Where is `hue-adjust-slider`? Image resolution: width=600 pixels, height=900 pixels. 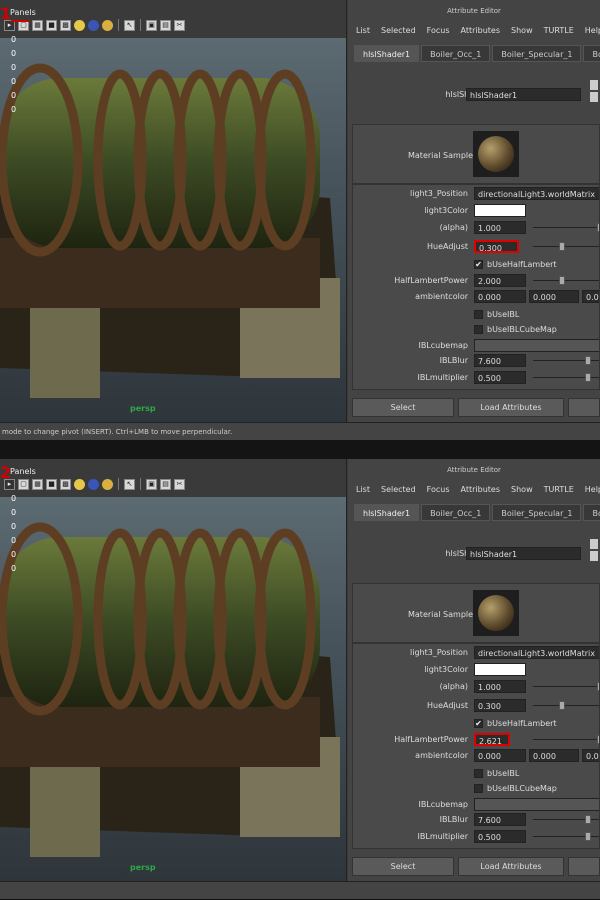
hue-adjust-slider is located at coordinates (566, 705).